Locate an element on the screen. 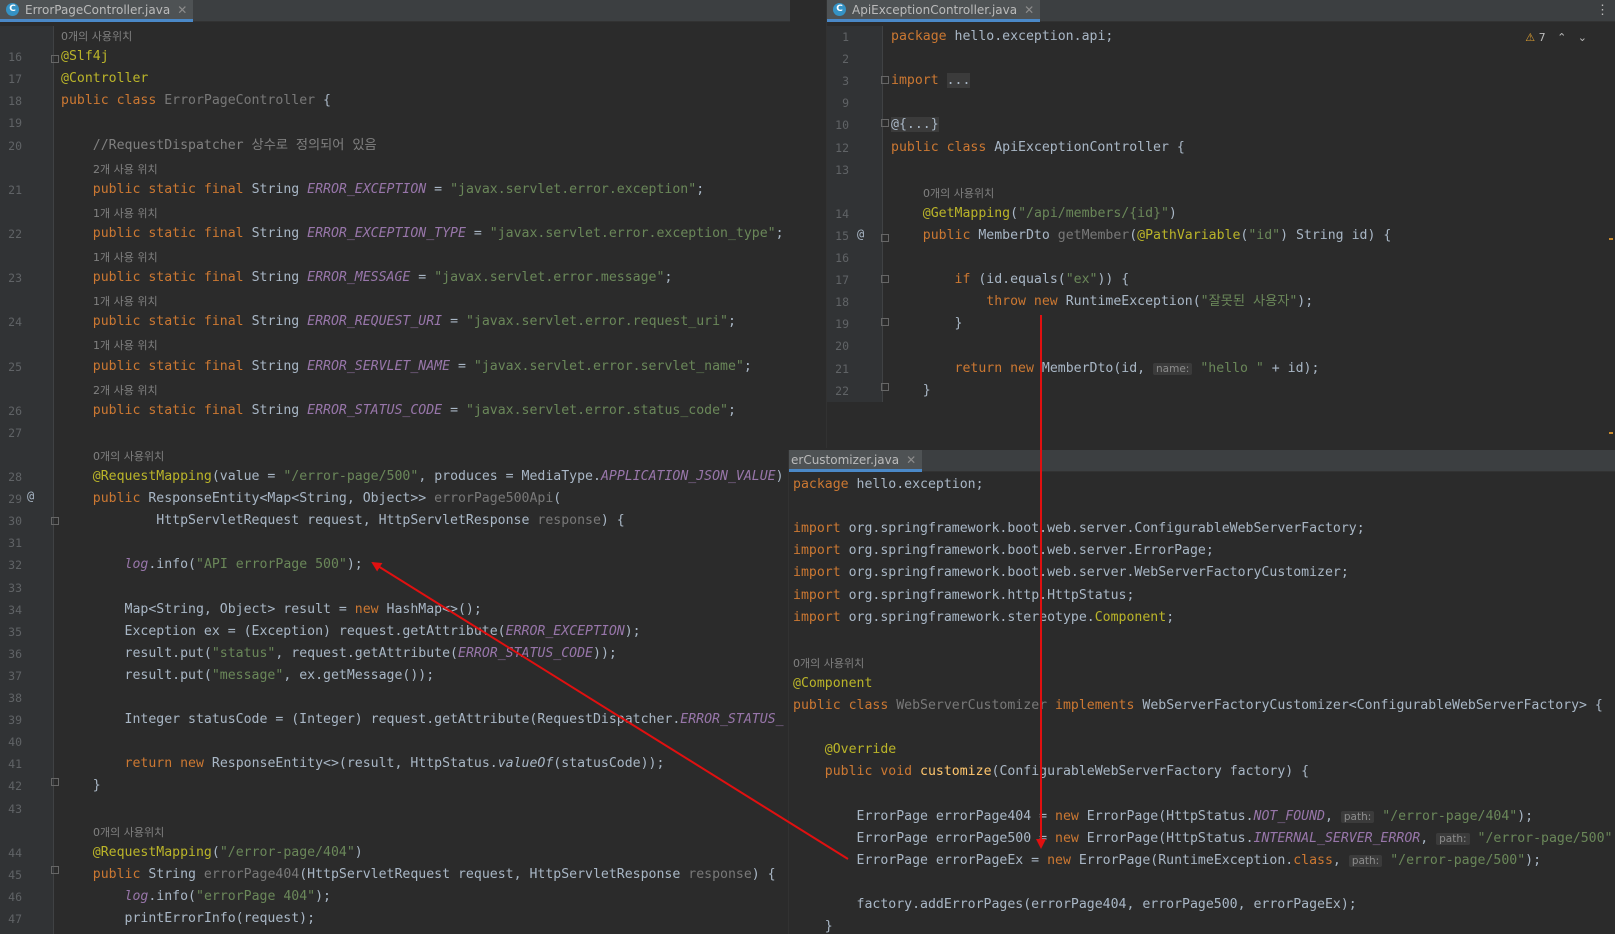 This screenshot has width=1615, height=934. code-line: log.info("API errorPage 500"); is located at coordinates (243, 565).